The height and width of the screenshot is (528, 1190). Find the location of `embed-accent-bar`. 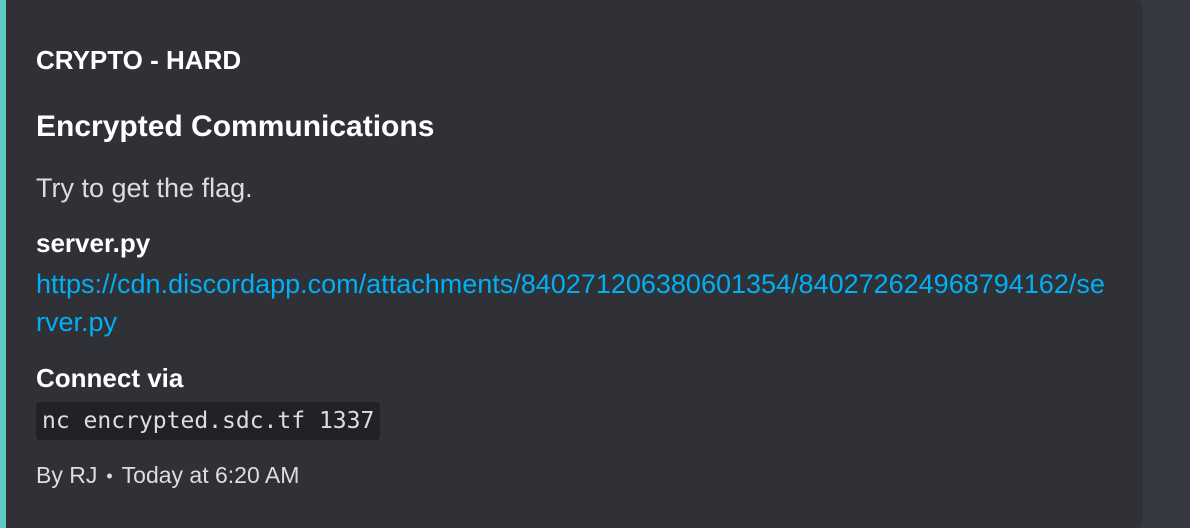

embed-accent-bar is located at coordinates (3, 264).